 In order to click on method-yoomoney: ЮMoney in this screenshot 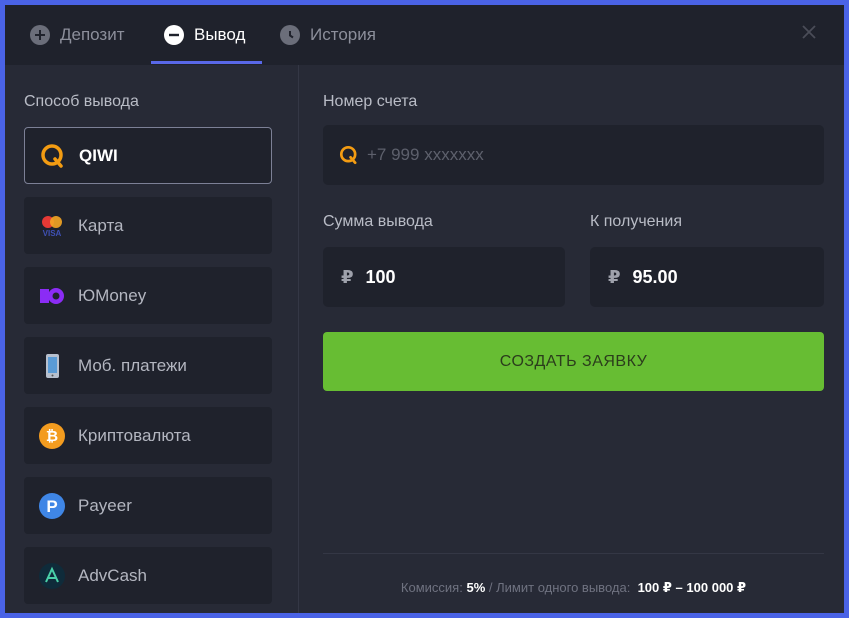, I will do `click(148, 295)`.